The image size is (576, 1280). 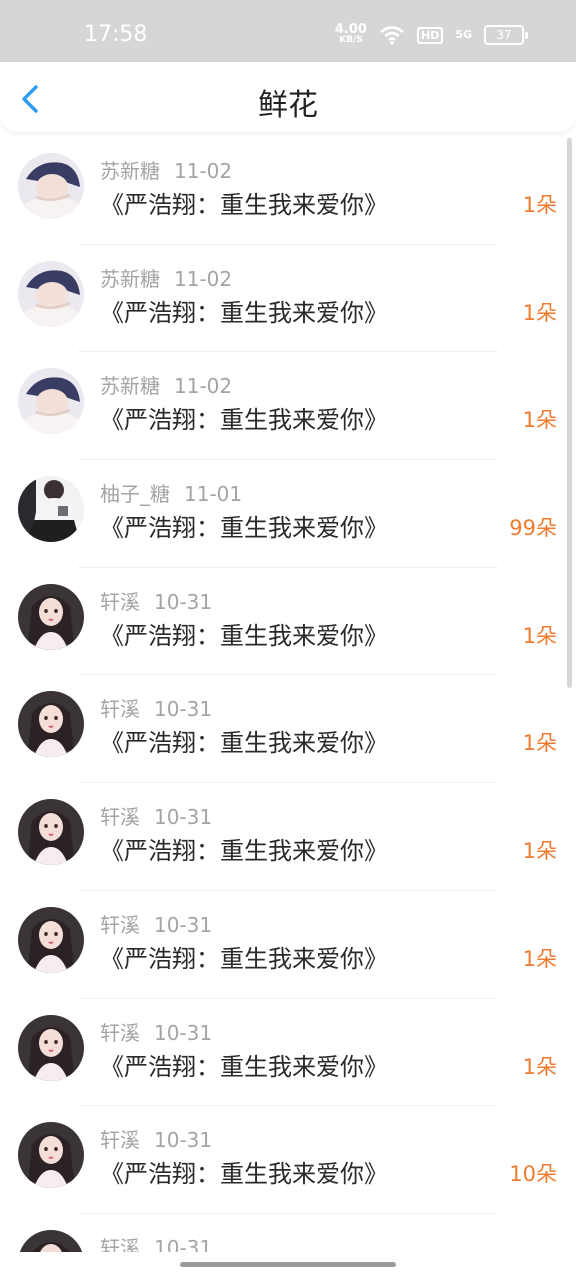 I want to click on signal-5g-icon: 5G, so click(x=463, y=34).